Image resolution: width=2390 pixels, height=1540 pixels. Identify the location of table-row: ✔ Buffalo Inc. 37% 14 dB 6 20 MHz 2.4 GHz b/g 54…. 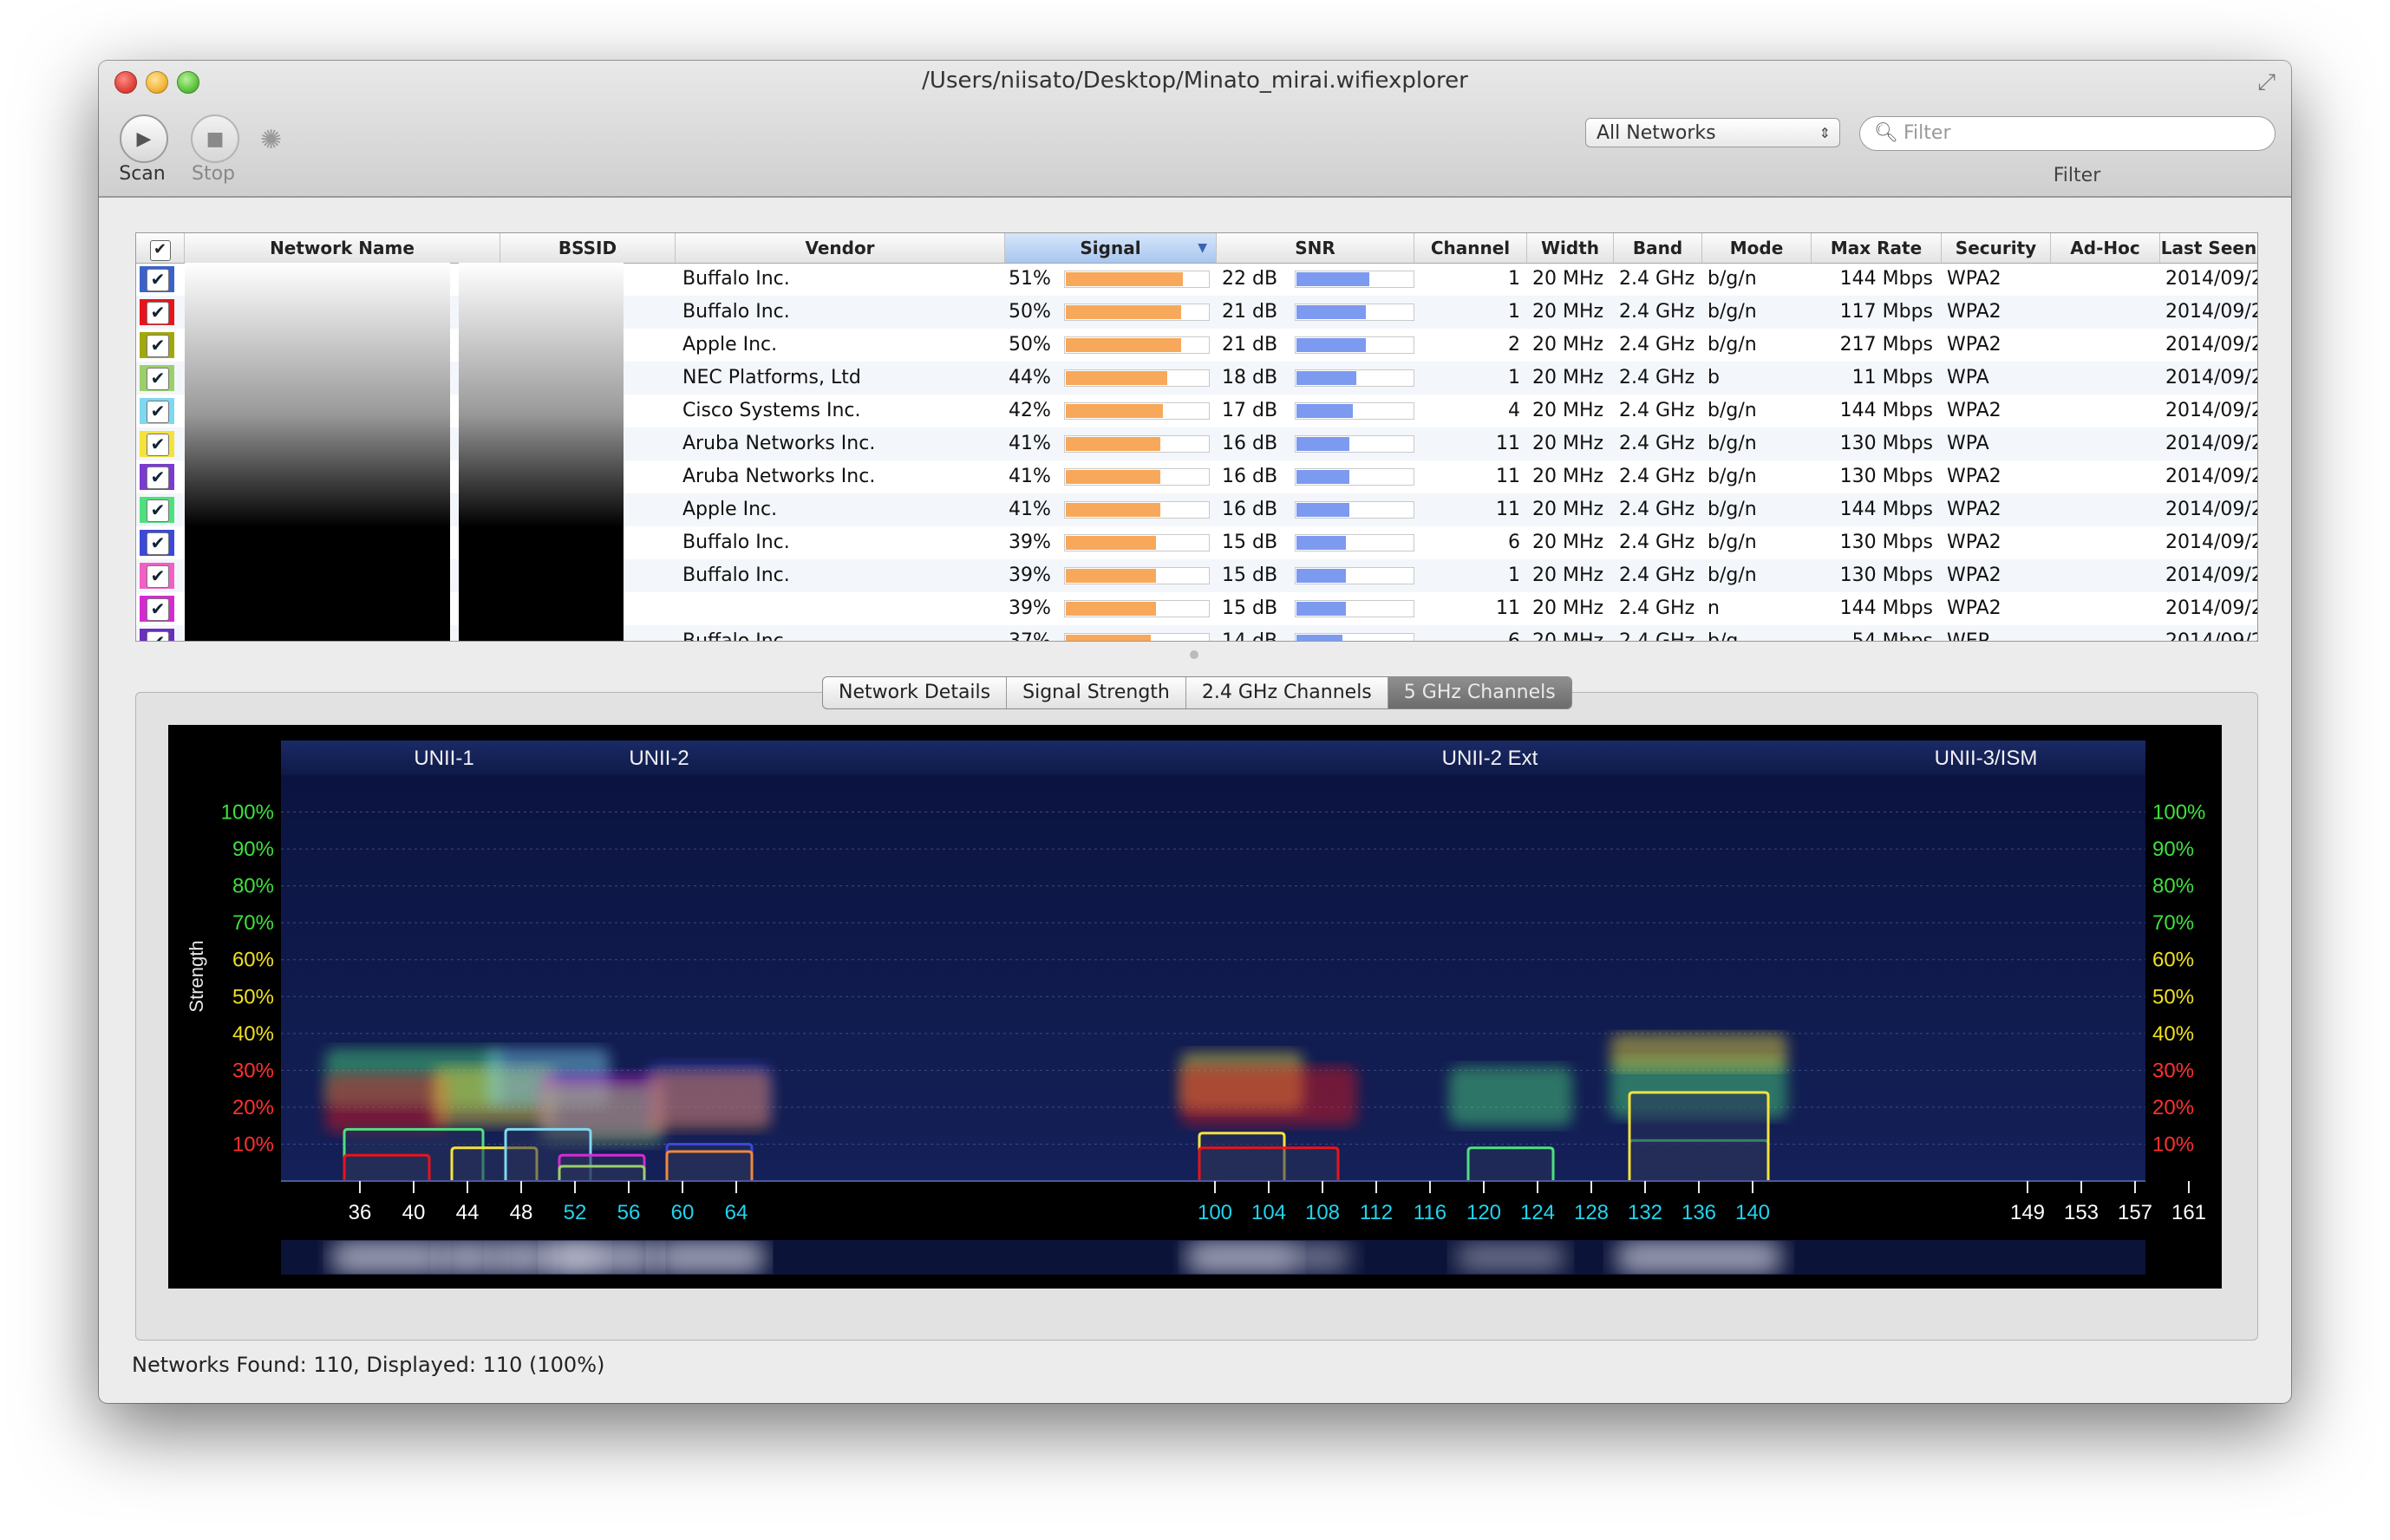
(1197, 633).